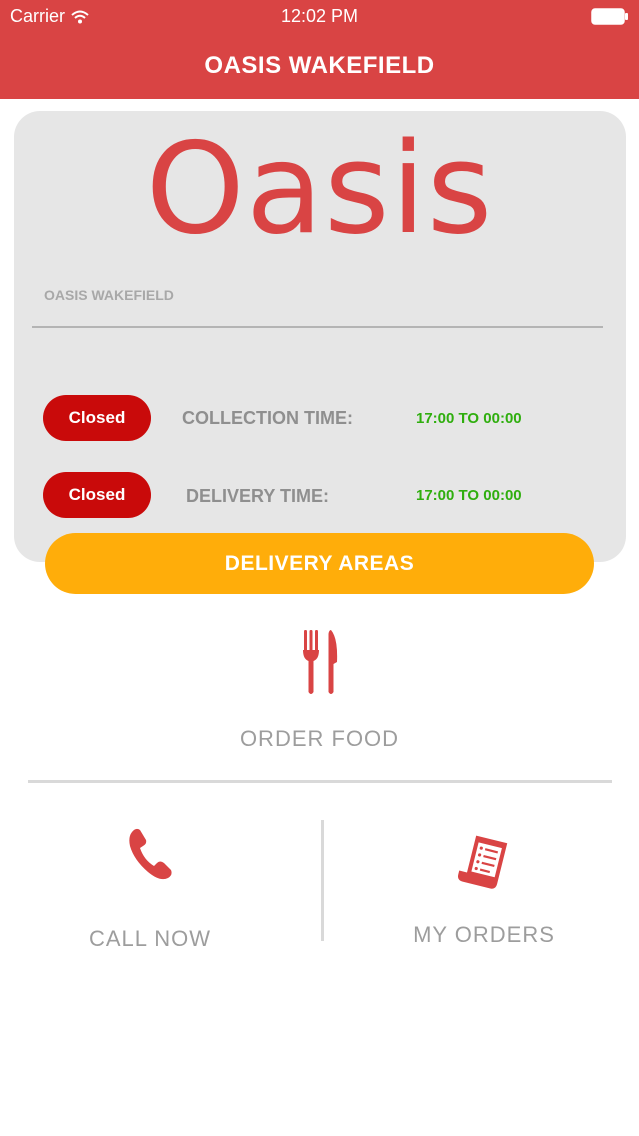  What do you see at coordinates (320, 781) in the screenshot?
I see `section-divider` at bounding box center [320, 781].